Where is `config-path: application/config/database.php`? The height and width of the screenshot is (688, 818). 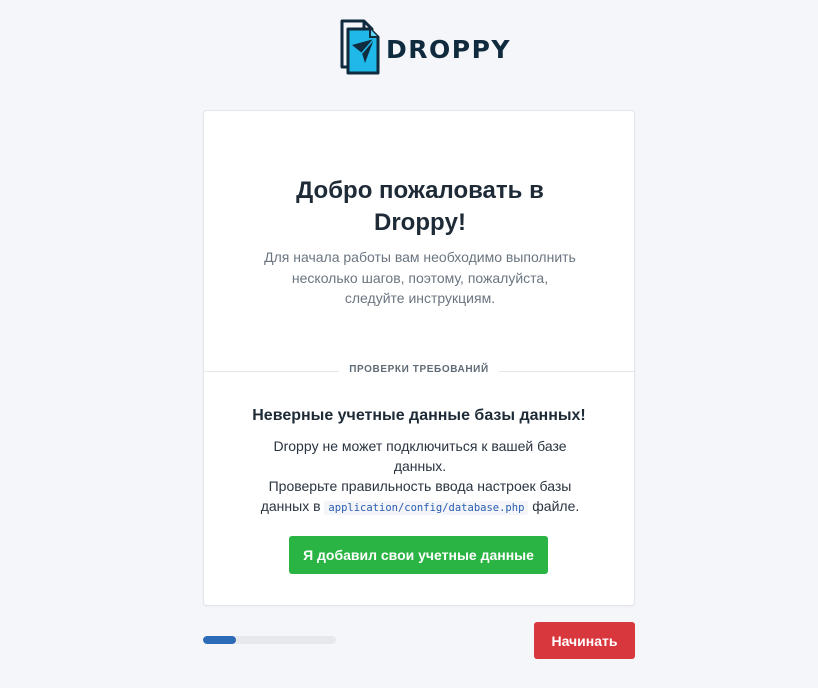
config-path: application/config/database.php is located at coordinates (426, 508).